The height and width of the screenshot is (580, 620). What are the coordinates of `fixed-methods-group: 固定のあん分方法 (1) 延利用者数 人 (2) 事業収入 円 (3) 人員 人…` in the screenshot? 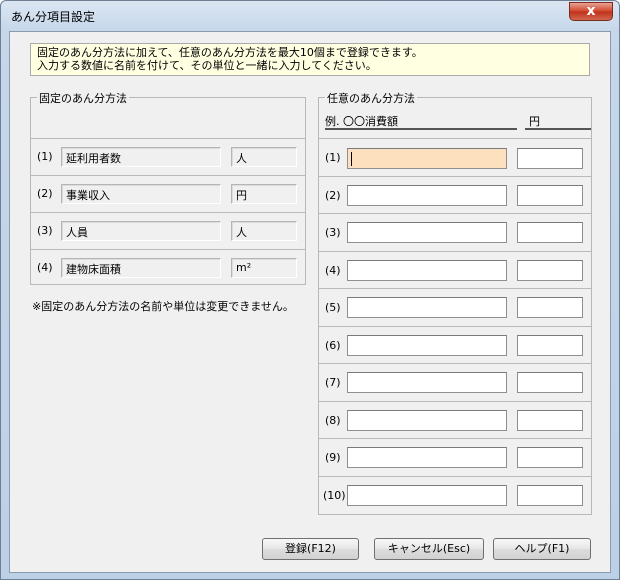 It's located at (168, 187).